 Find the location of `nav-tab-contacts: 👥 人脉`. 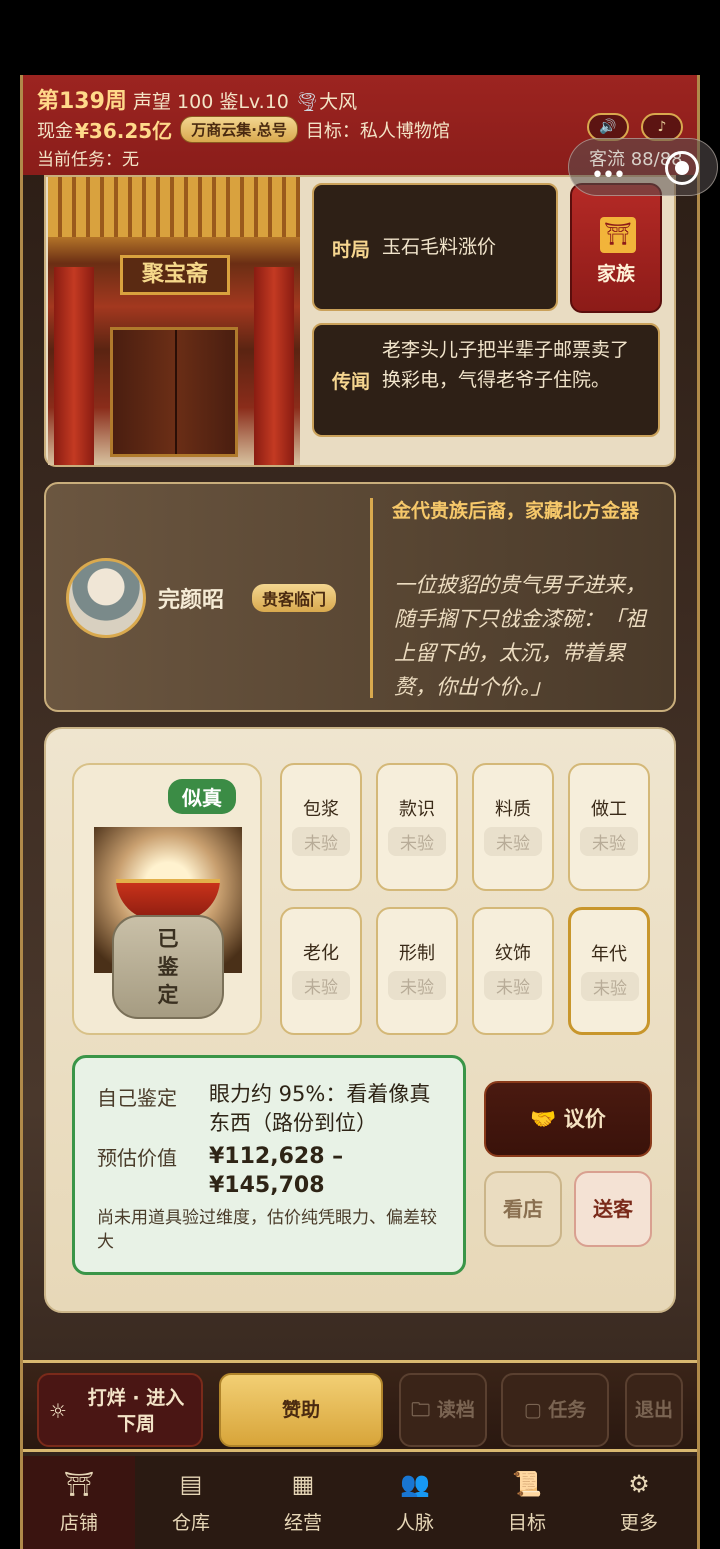

nav-tab-contacts: 👥 人脉 is located at coordinates (415, 1502).